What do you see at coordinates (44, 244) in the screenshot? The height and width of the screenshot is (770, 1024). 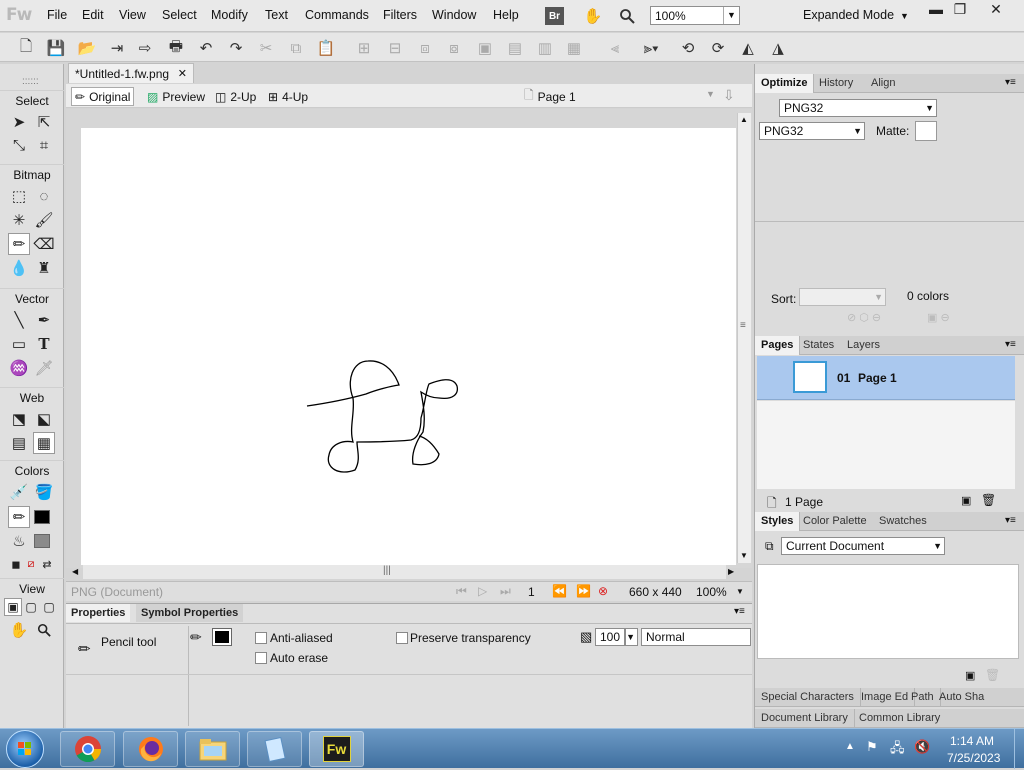 I see `eraser-tool-icon: ⌫` at bounding box center [44, 244].